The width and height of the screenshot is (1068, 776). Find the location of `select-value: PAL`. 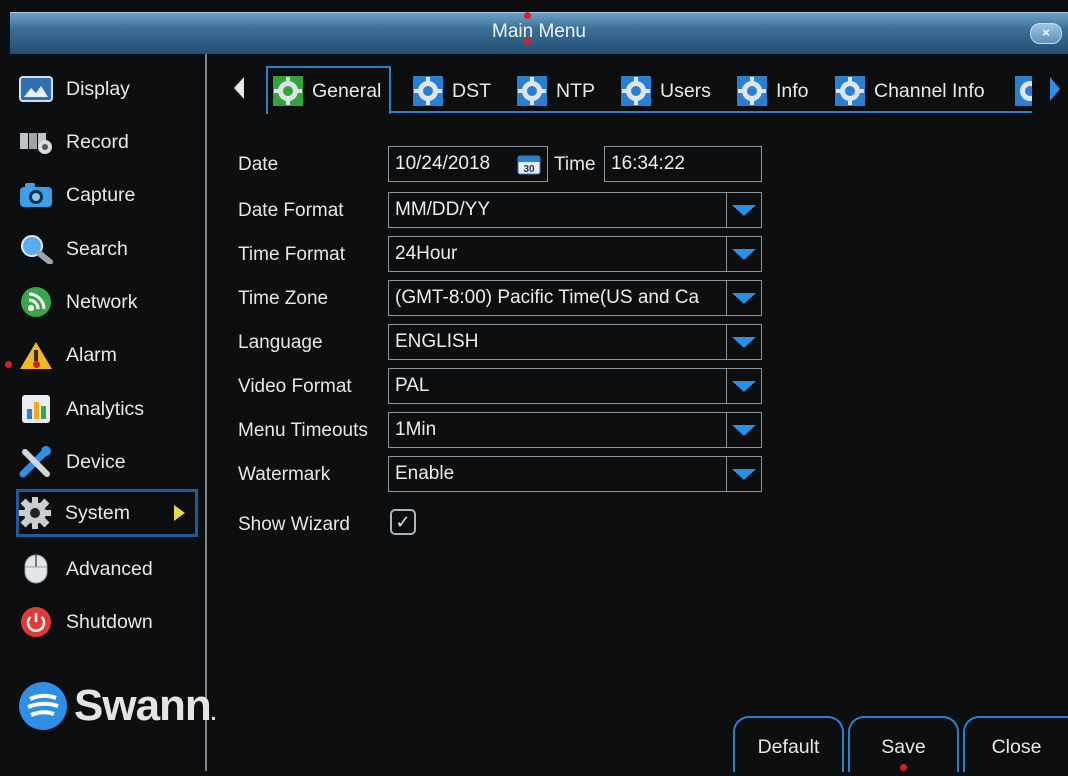

select-value: PAL is located at coordinates (412, 385).